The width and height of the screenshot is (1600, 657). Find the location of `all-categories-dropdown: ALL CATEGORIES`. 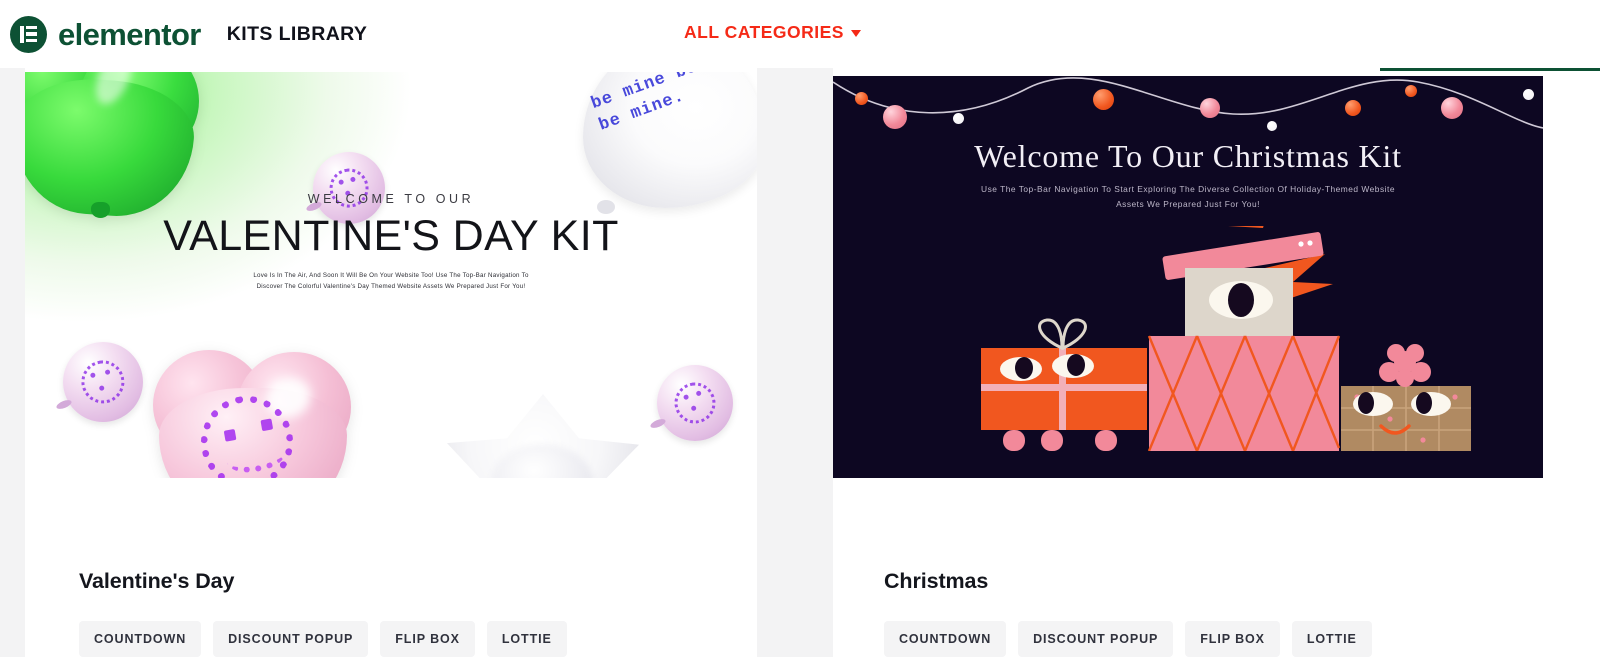

all-categories-dropdown: ALL CATEGORIES is located at coordinates (772, 32).